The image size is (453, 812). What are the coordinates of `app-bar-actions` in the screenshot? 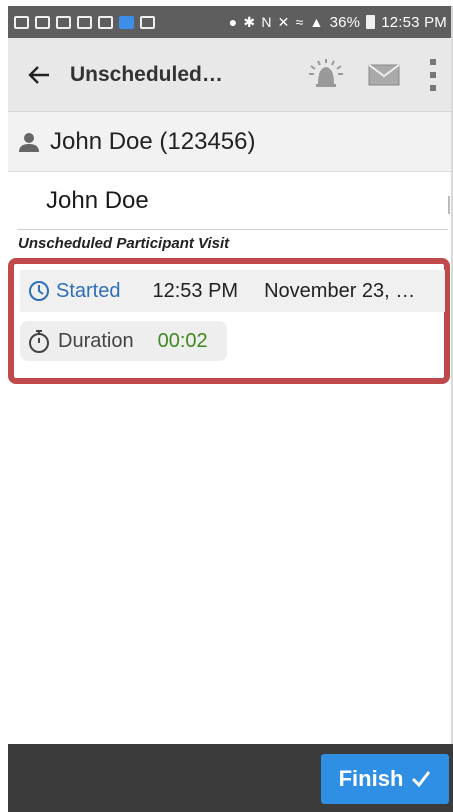 It's located at (375, 75).